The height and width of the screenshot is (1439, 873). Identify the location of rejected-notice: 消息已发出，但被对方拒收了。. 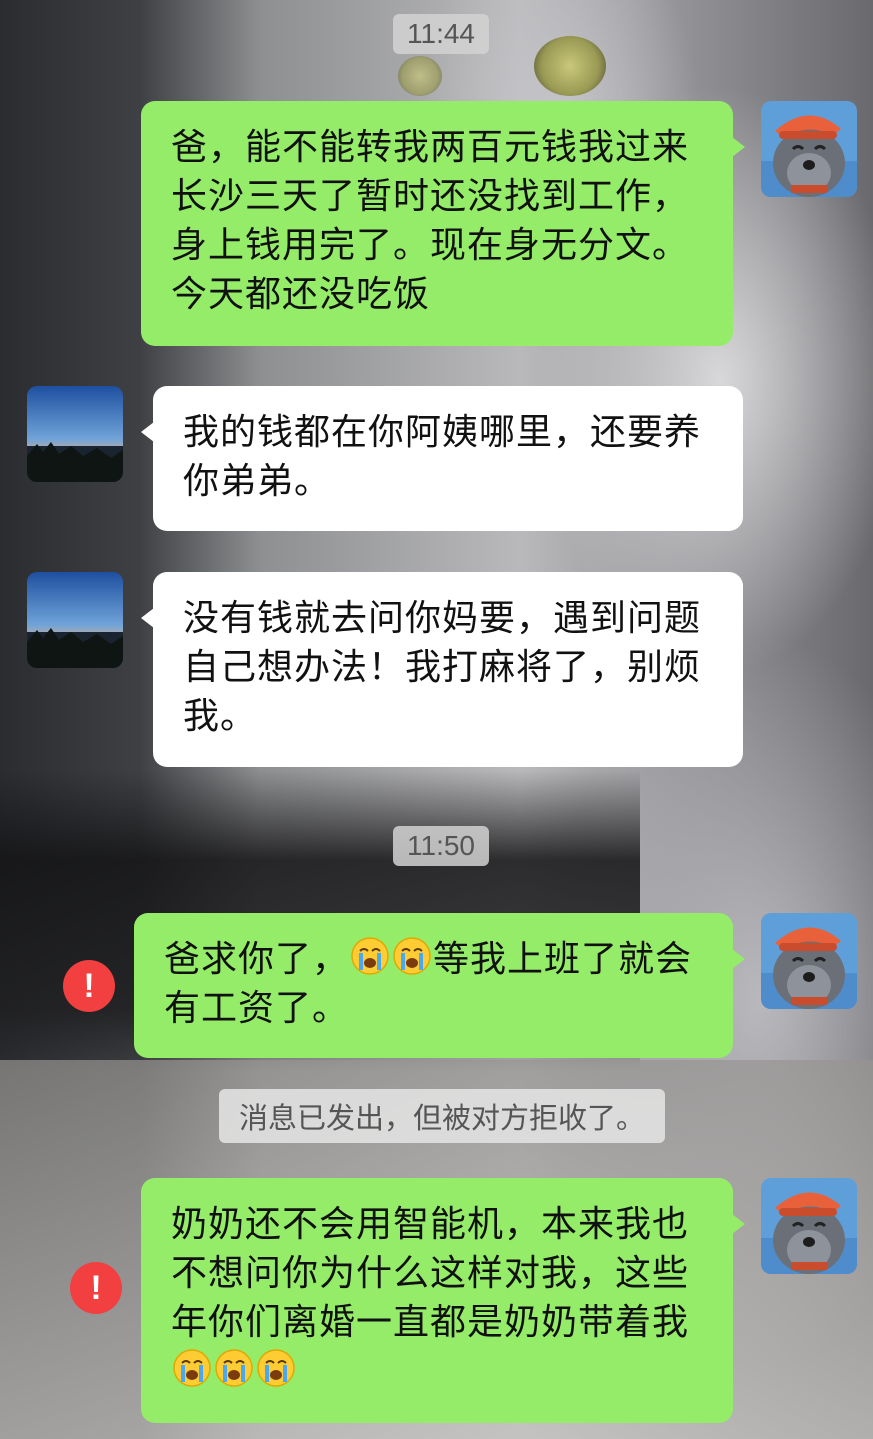
(442, 1116).